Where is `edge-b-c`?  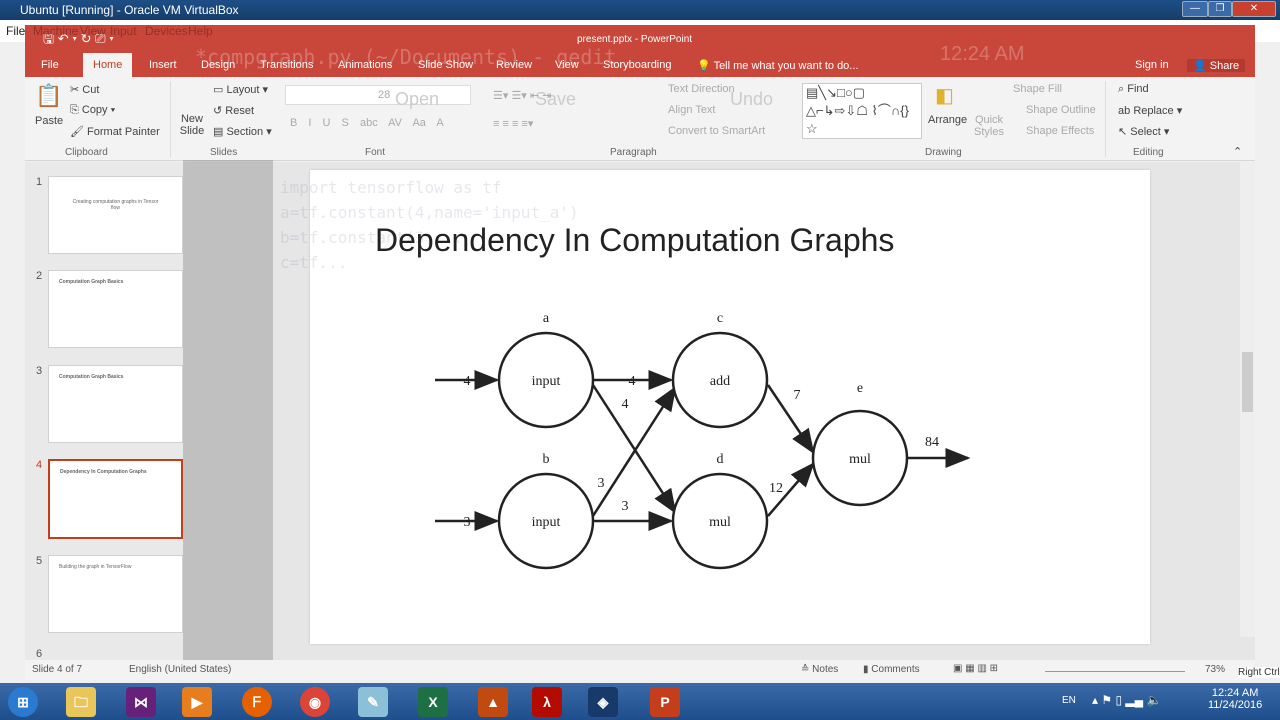
edge-b-c is located at coordinates (634, 451).